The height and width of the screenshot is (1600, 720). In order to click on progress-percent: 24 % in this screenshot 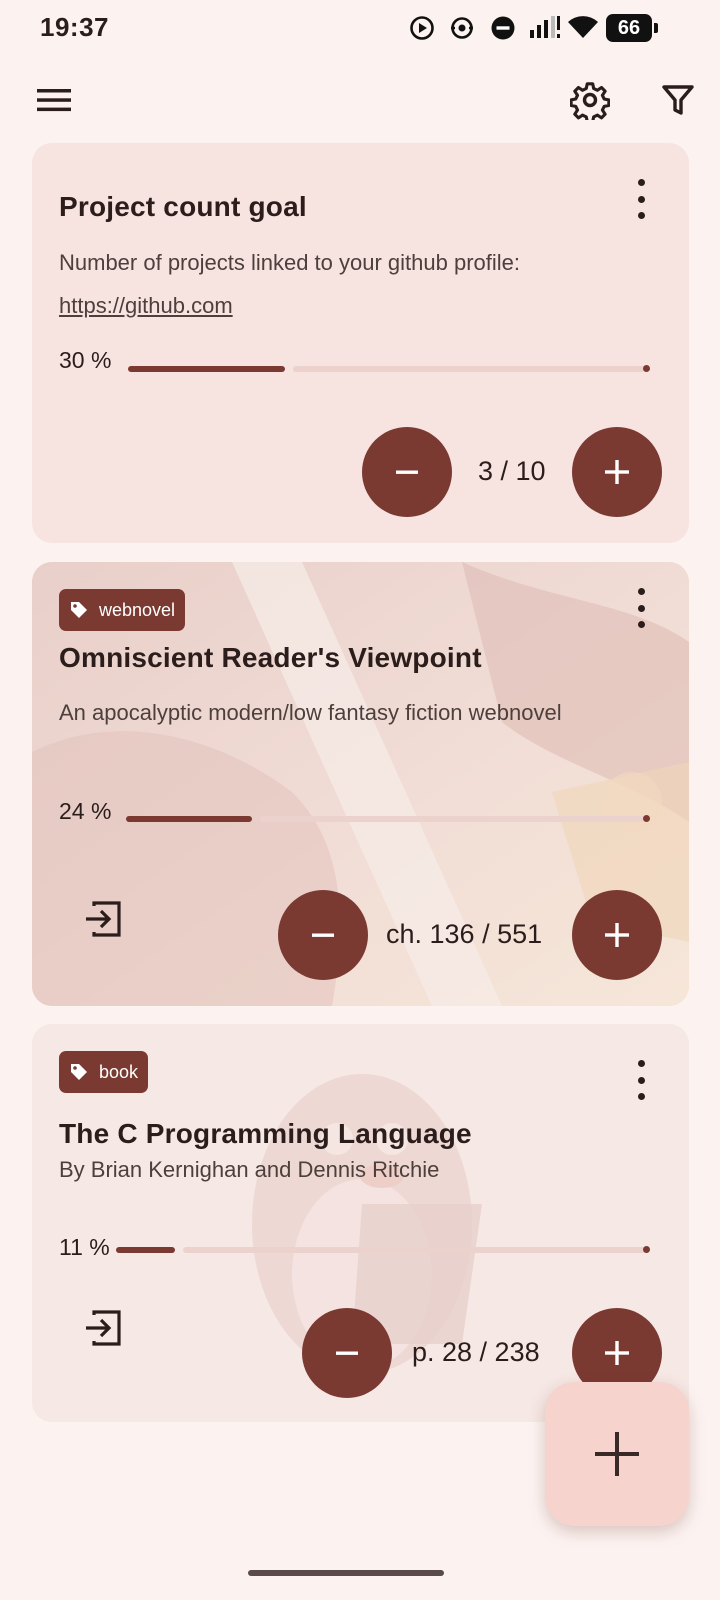, I will do `click(85, 811)`.